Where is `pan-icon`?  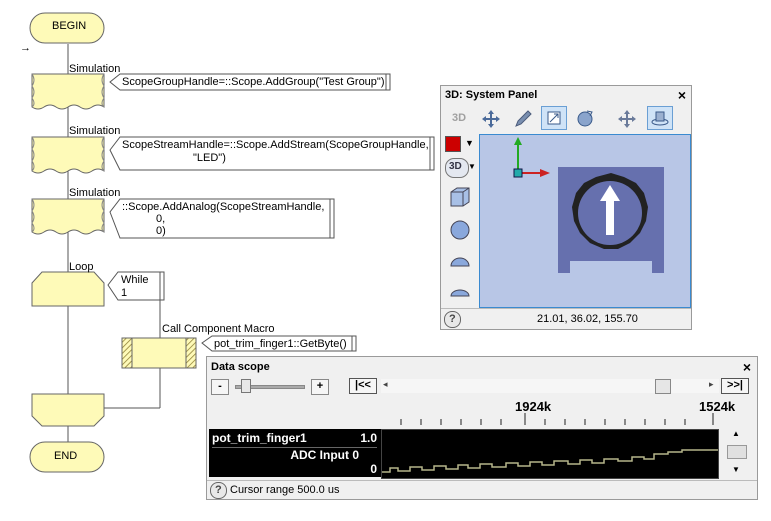
pan-icon is located at coordinates (628, 119).